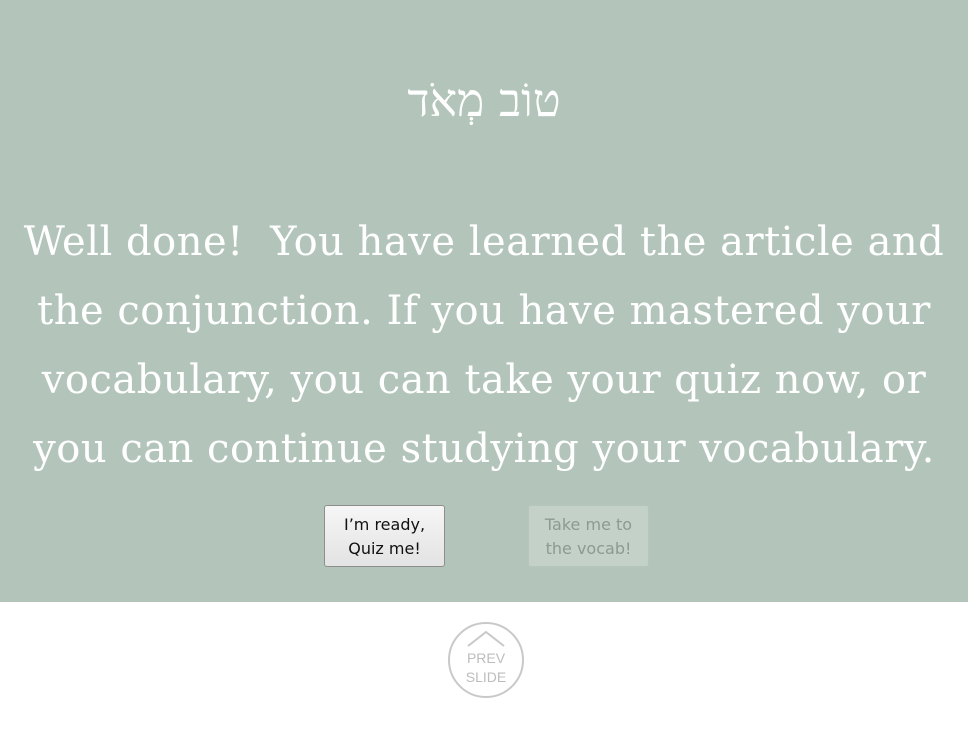  What do you see at coordinates (588, 536) in the screenshot?
I see `take-me-to-vocab-button: Take me to the vocab!` at bounding box center [588, 536].